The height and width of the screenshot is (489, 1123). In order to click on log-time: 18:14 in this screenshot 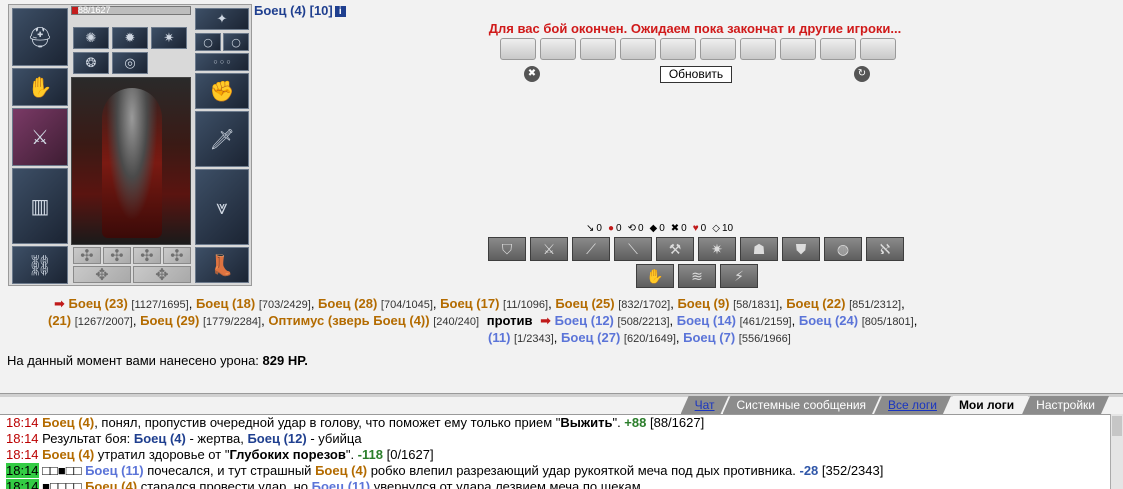, I will do `click(22, 484)`.